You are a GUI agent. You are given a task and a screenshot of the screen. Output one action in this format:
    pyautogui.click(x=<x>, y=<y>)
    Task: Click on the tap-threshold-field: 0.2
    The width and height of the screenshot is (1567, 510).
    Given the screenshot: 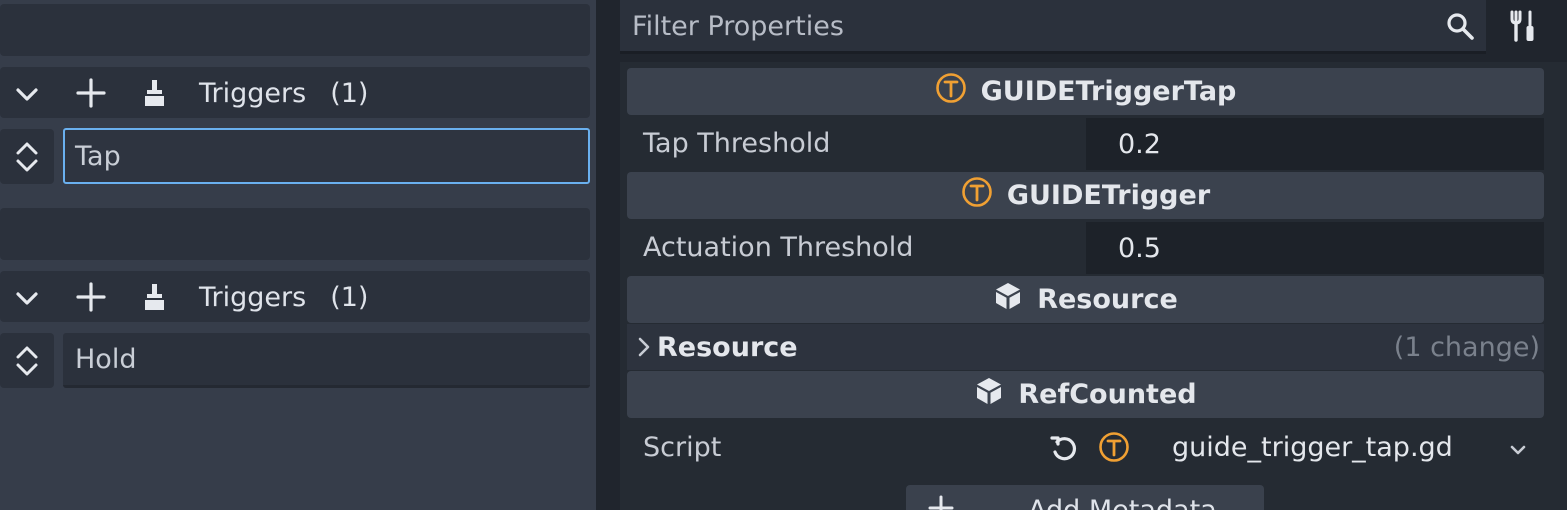 What is the action you would take?
    pyautogui.click(x=1315, y=144)
    